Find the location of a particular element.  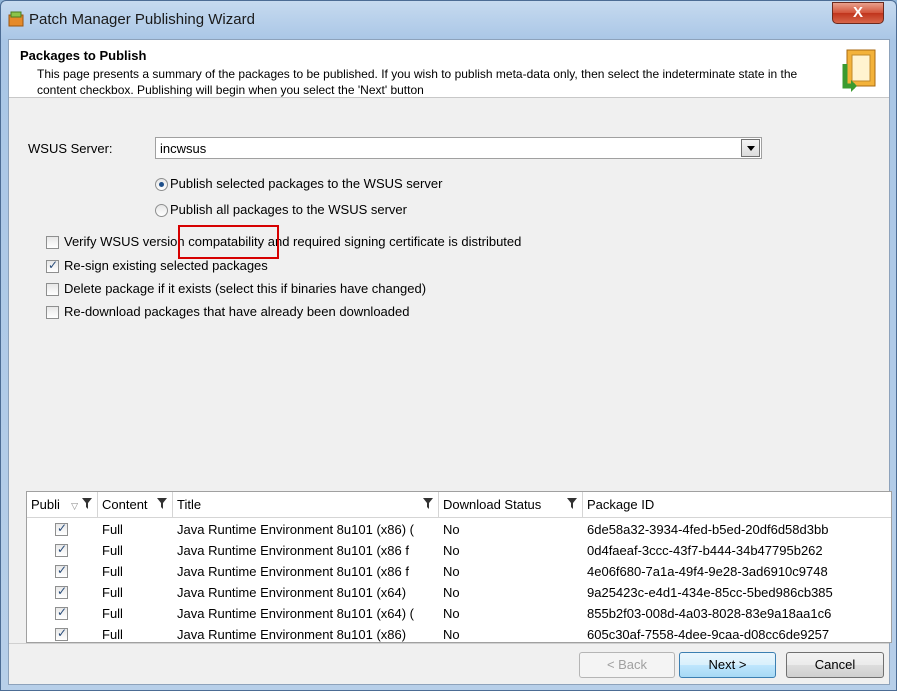

publish-selected-radio is located at coordinates (161, 184).